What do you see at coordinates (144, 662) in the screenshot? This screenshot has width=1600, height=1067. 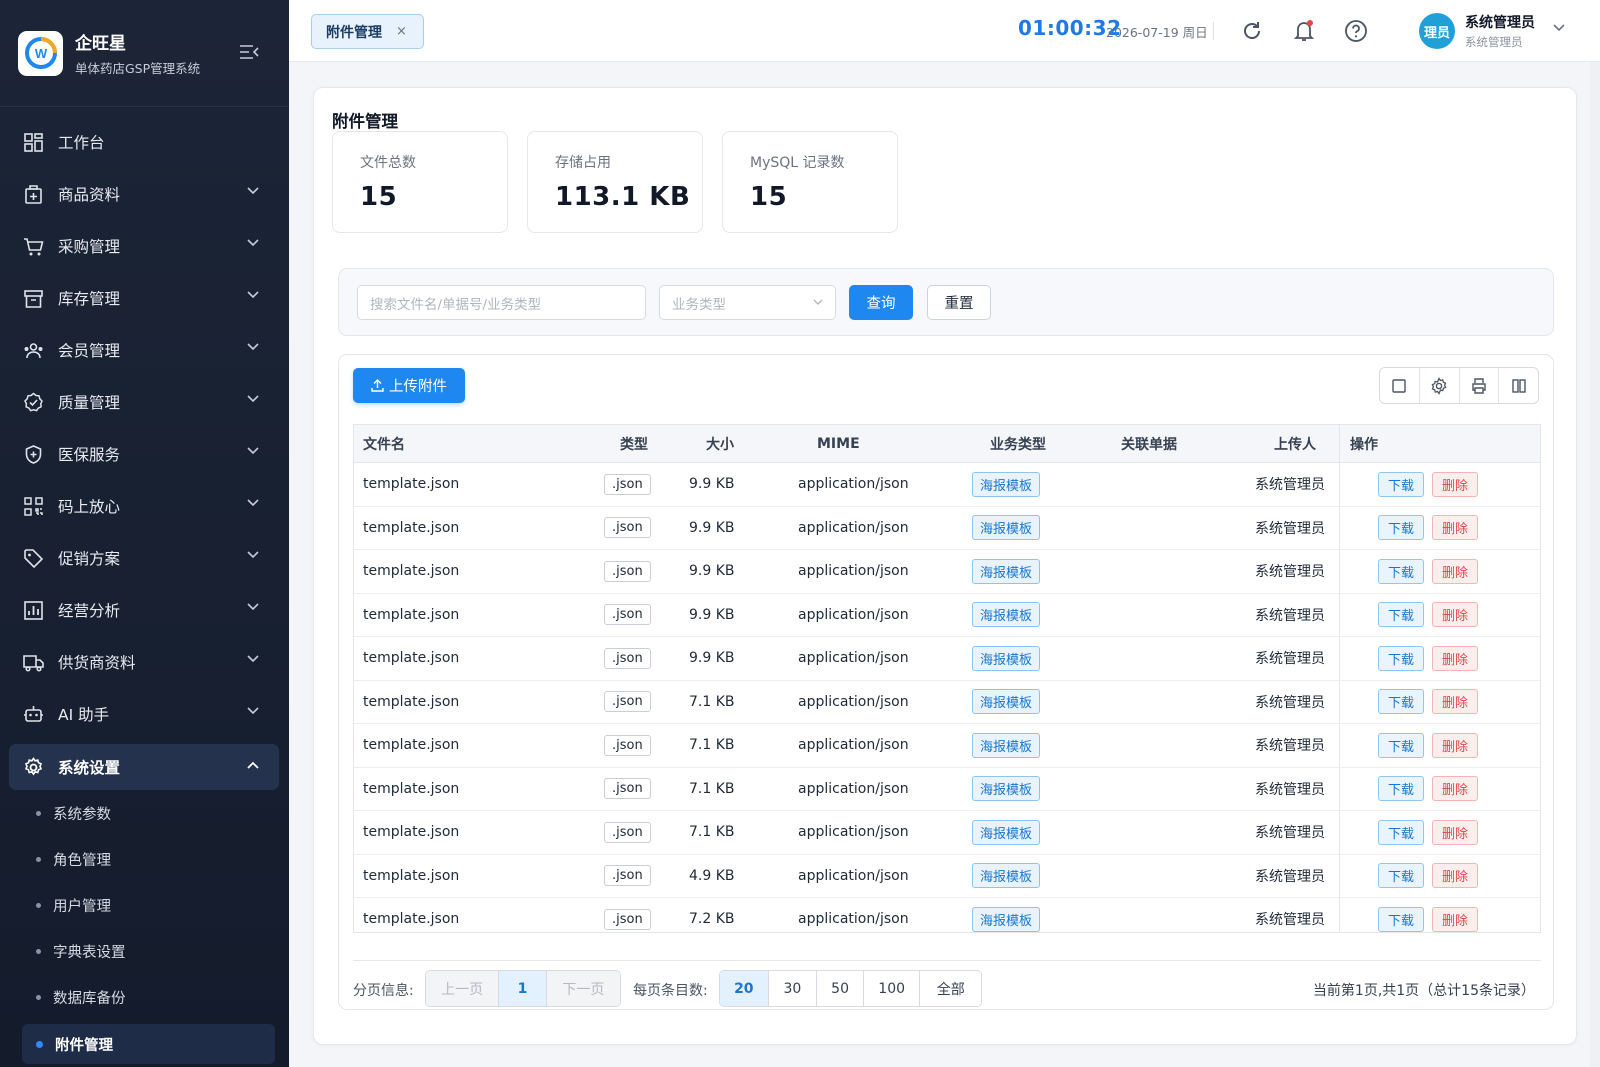 I see `sidebar-item-11: 供货商资料` at bounding box center [144, 662].